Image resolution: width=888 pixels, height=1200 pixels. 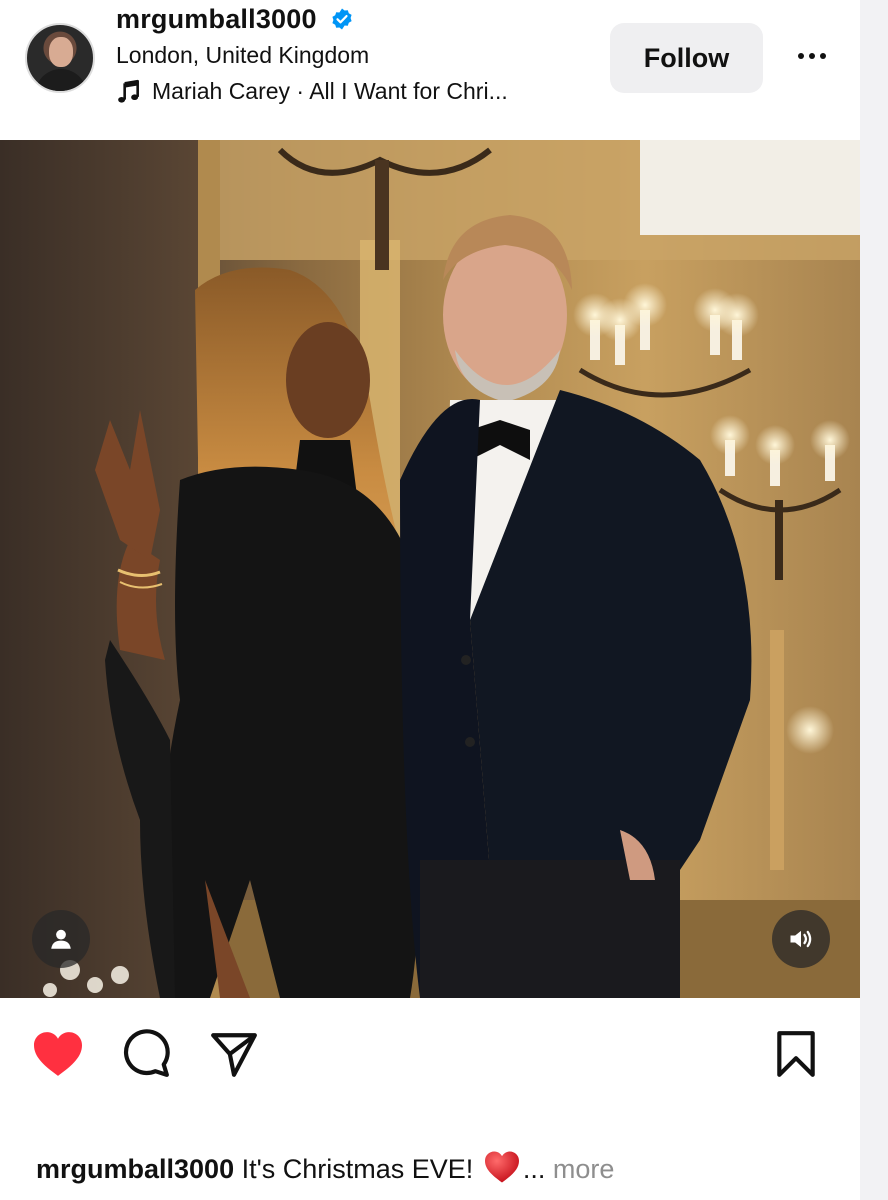 I want to click on caption-text: It's Christmas EVE!, so click(x=357, y=1169).